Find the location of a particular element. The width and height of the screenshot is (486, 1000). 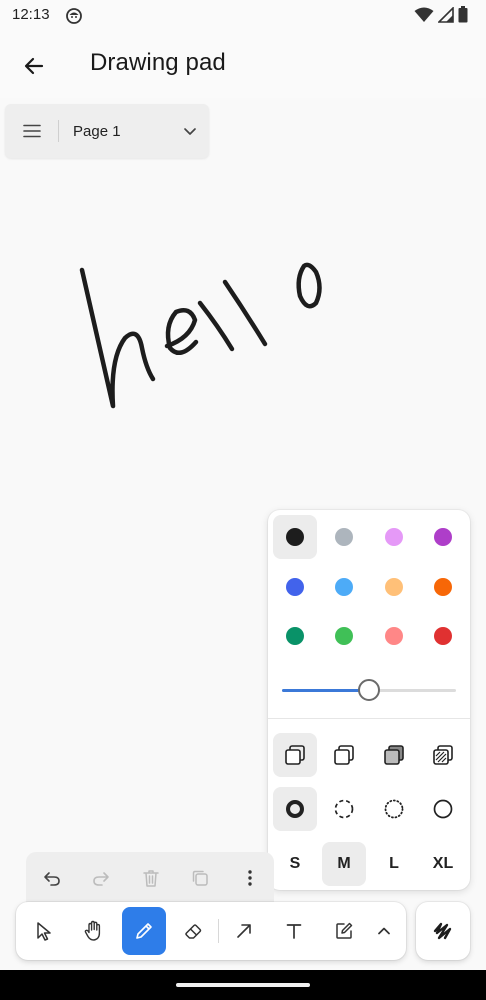

arrow-left-icon is located at coordinates (34, 66).